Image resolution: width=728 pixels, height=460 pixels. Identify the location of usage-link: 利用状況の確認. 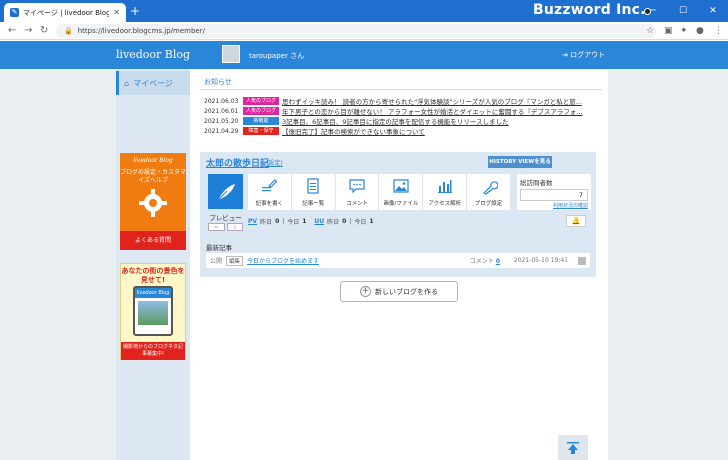
(554, 205).